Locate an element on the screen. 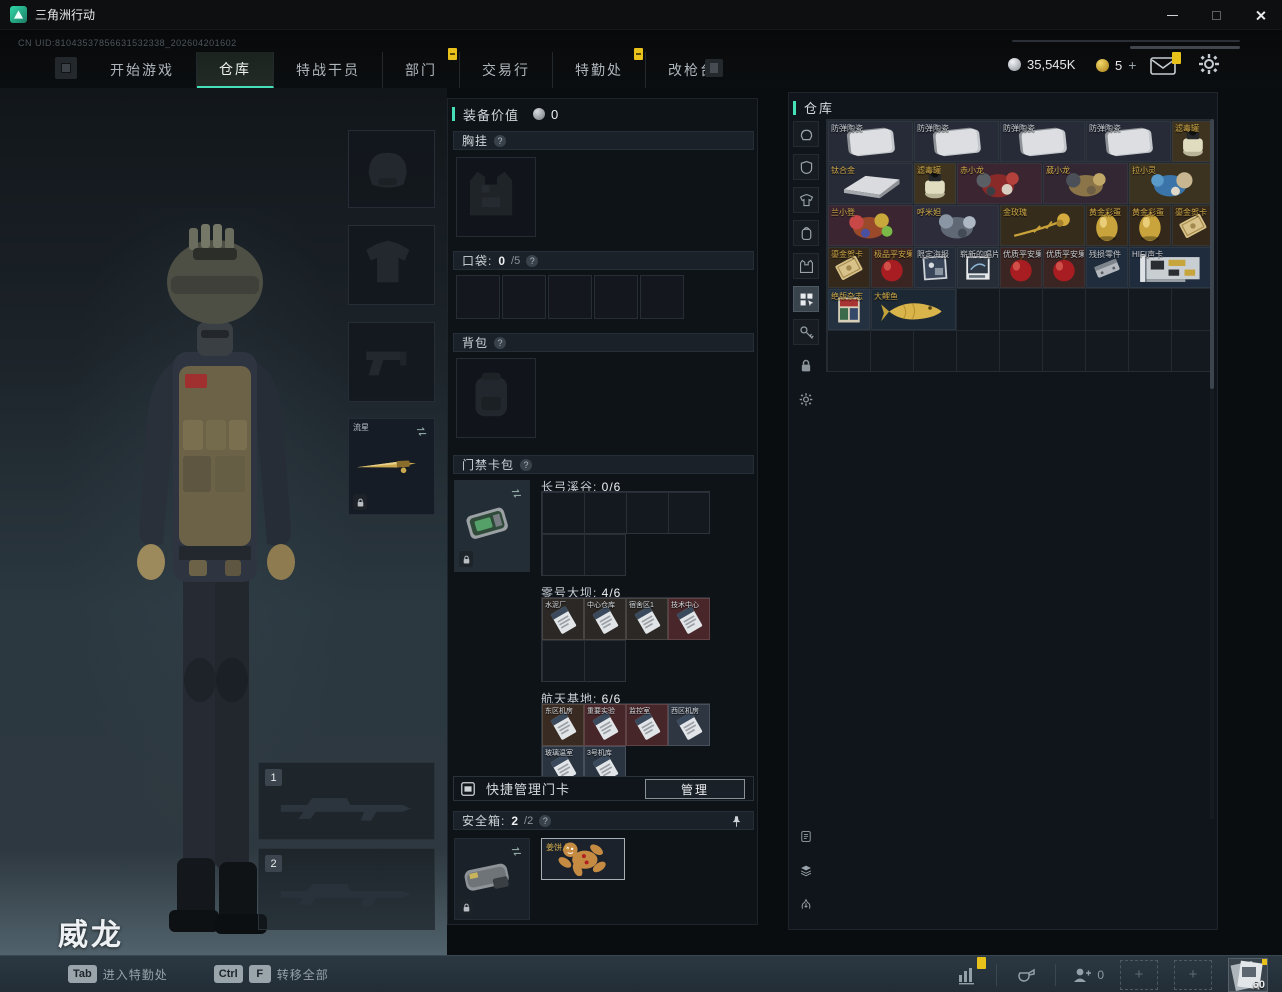  tab-4: 部门 is located at coordinates (421, 68).